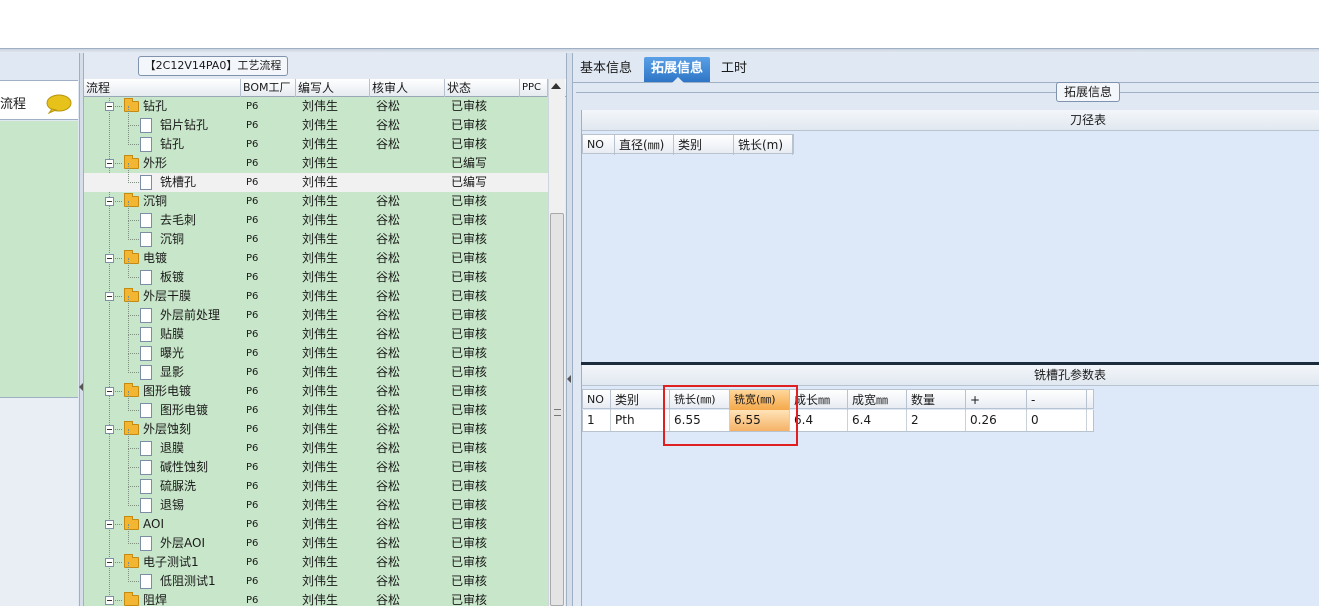  Describe the element at coordinates (316, 272) in the screenshot. I see `table-row: 板镀 P6 刘伟生 谷松 已审核` at that location.